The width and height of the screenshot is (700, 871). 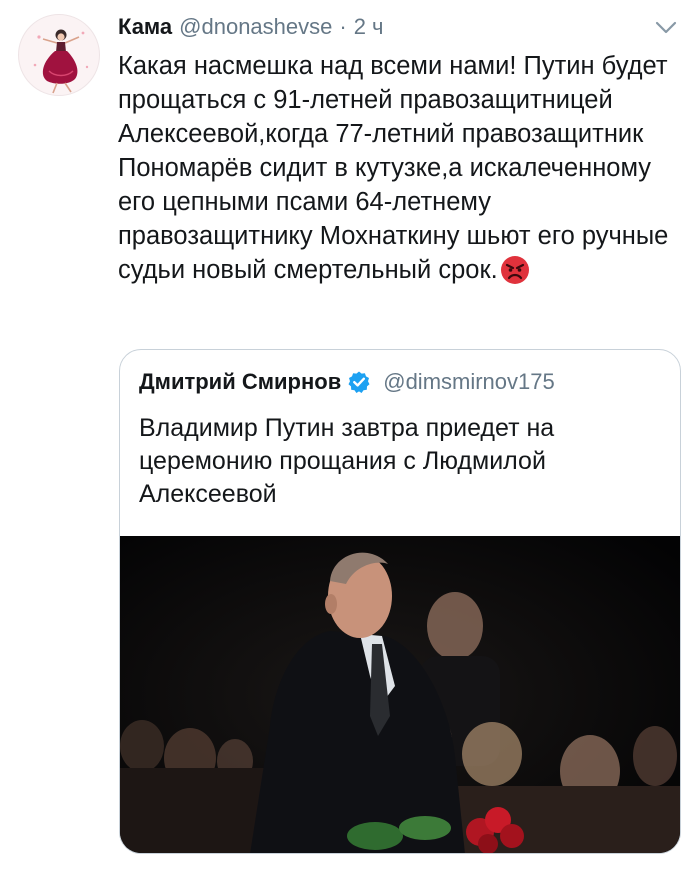 I want to click on quoted-display-name: Дмитрий Смирнов, so click(x=240, y=382).